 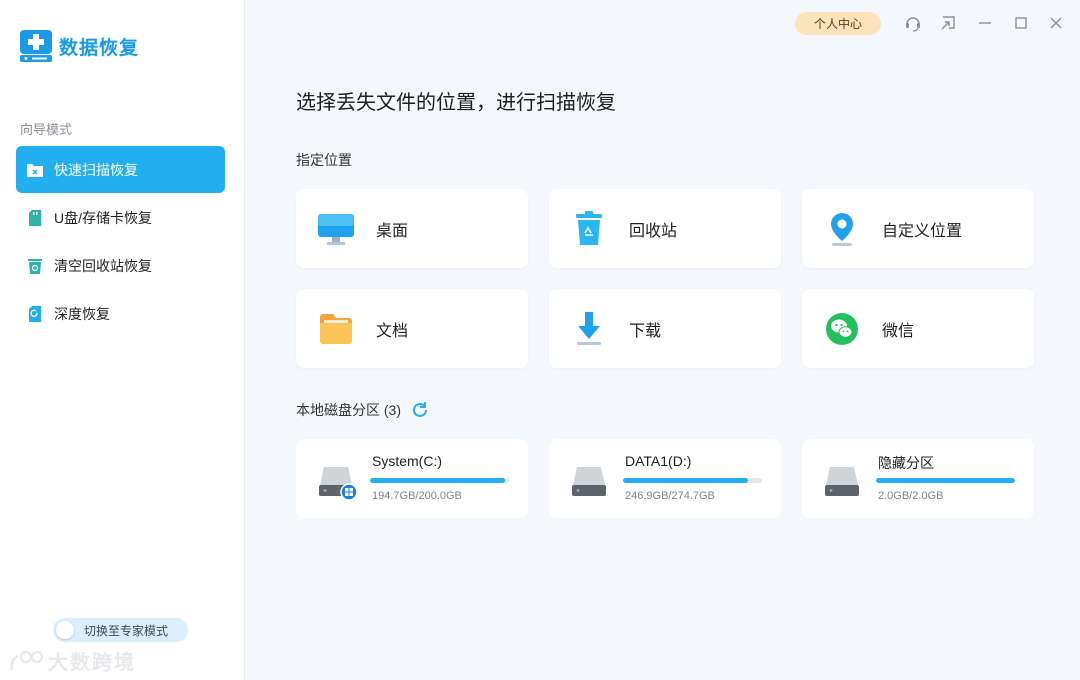 I want to click on location-card-downloads: 下载, so click(x=665, y=328).